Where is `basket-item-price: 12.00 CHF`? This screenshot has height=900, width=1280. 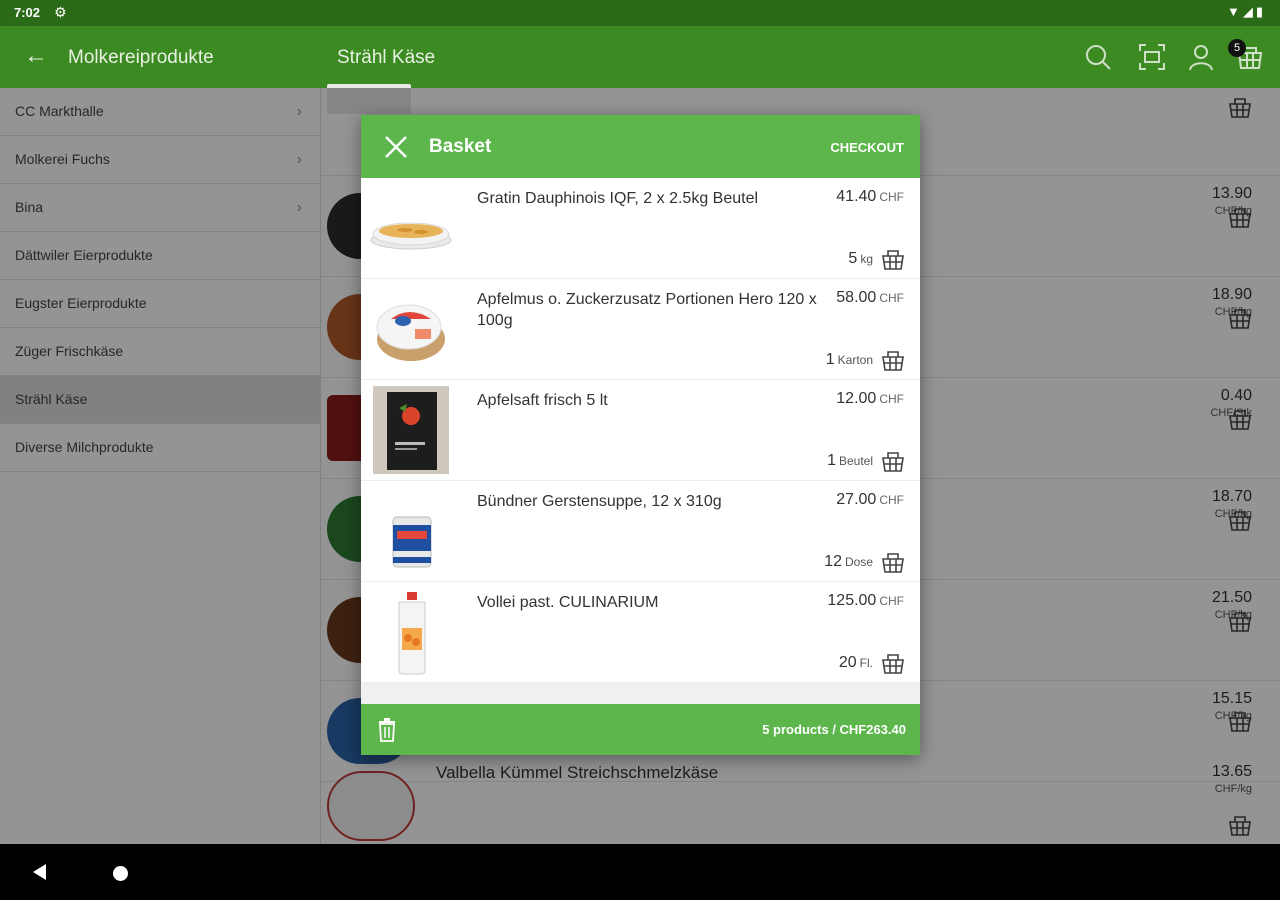
basket-item-price: 12.00 CHF is located at coordinates (870, 398).